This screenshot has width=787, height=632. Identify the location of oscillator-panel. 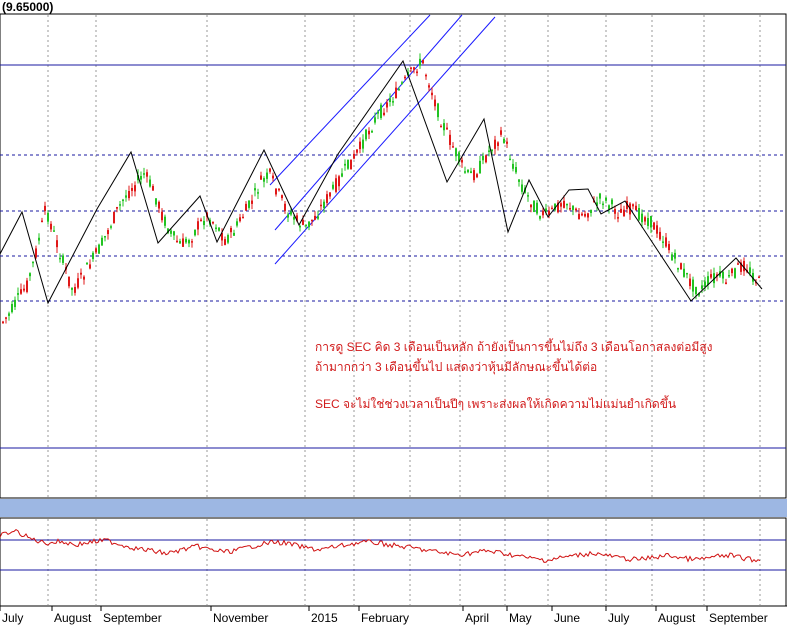
(393, 562).